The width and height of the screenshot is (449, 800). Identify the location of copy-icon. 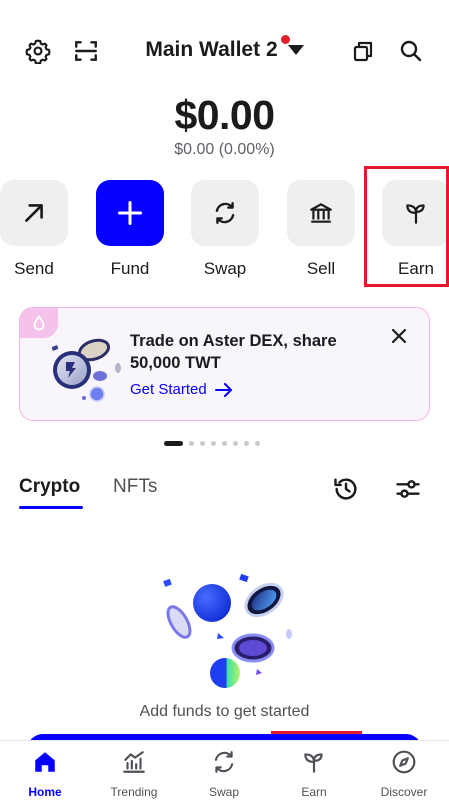
(363, 51).